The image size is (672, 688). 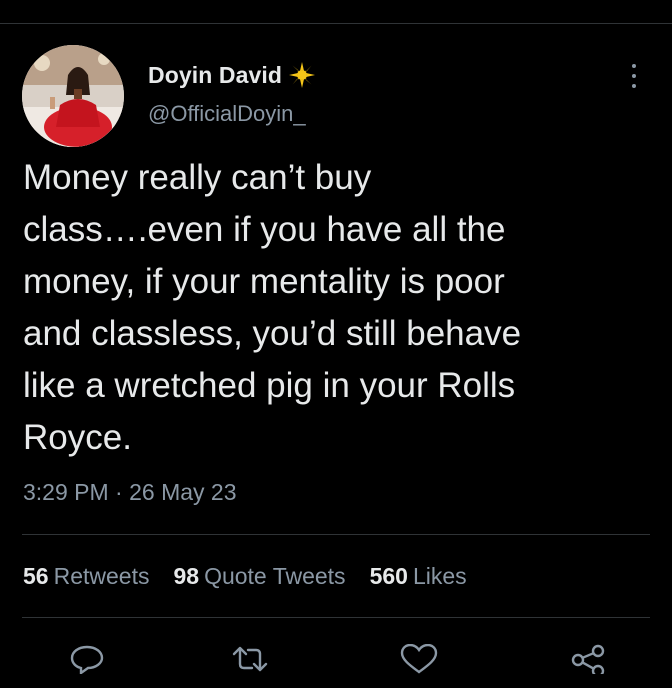 I want to click on retweets-stat: 56 Retweets, so click(x=86, y=576).